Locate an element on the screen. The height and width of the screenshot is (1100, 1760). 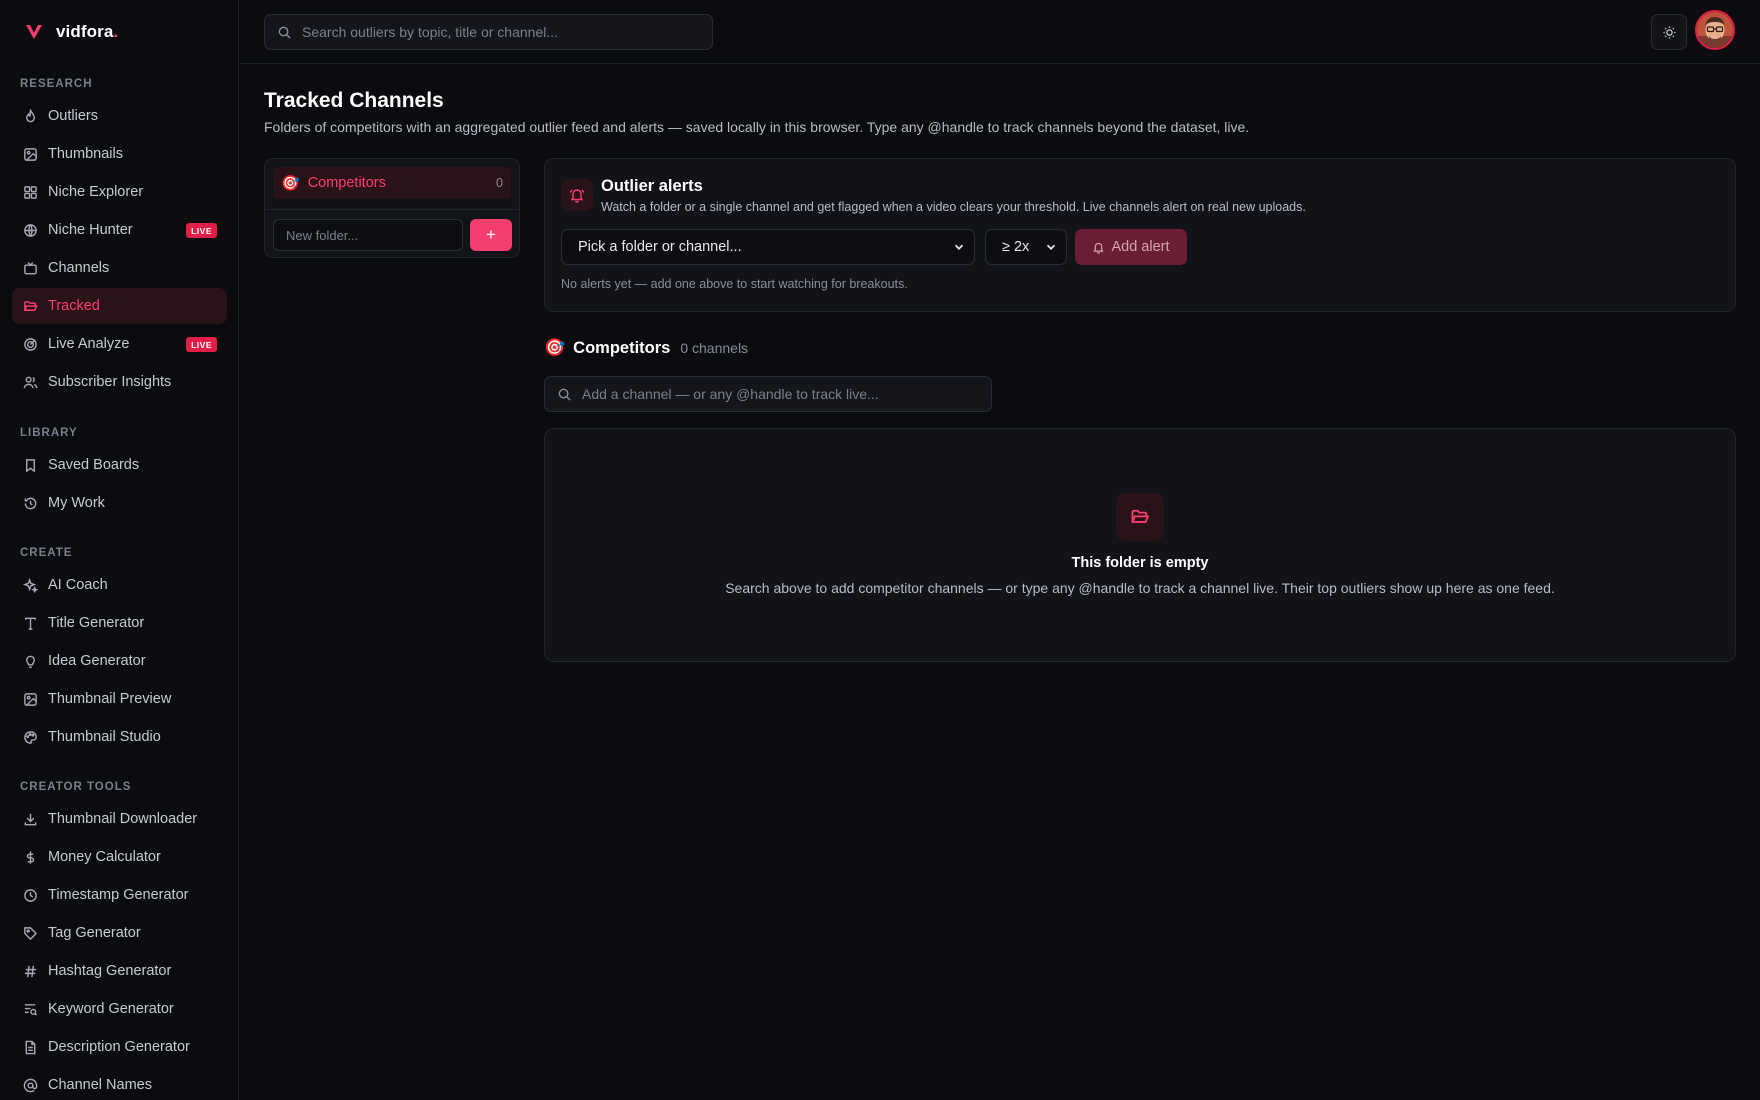
lightbulb-icon is located at coordinates (30, 661).